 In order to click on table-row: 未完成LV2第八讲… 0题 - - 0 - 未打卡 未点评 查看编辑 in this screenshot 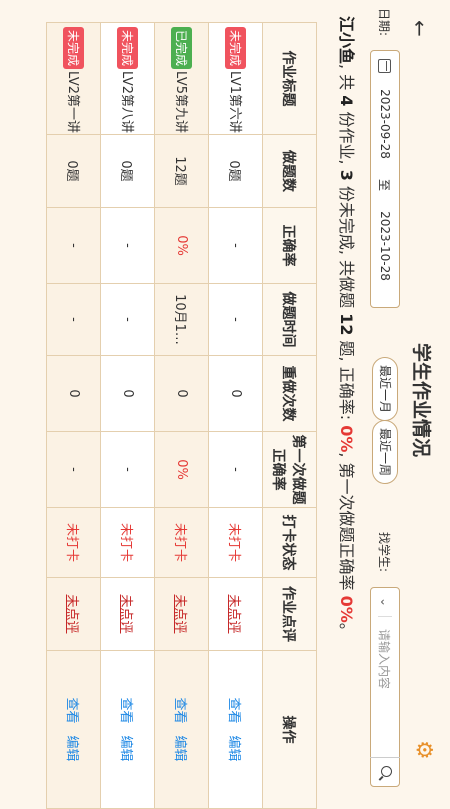, I will do `click(127, 415)`.